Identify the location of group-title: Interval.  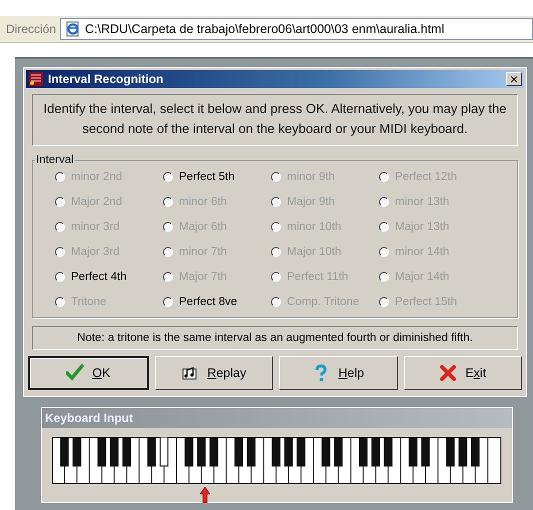
(55, 160).